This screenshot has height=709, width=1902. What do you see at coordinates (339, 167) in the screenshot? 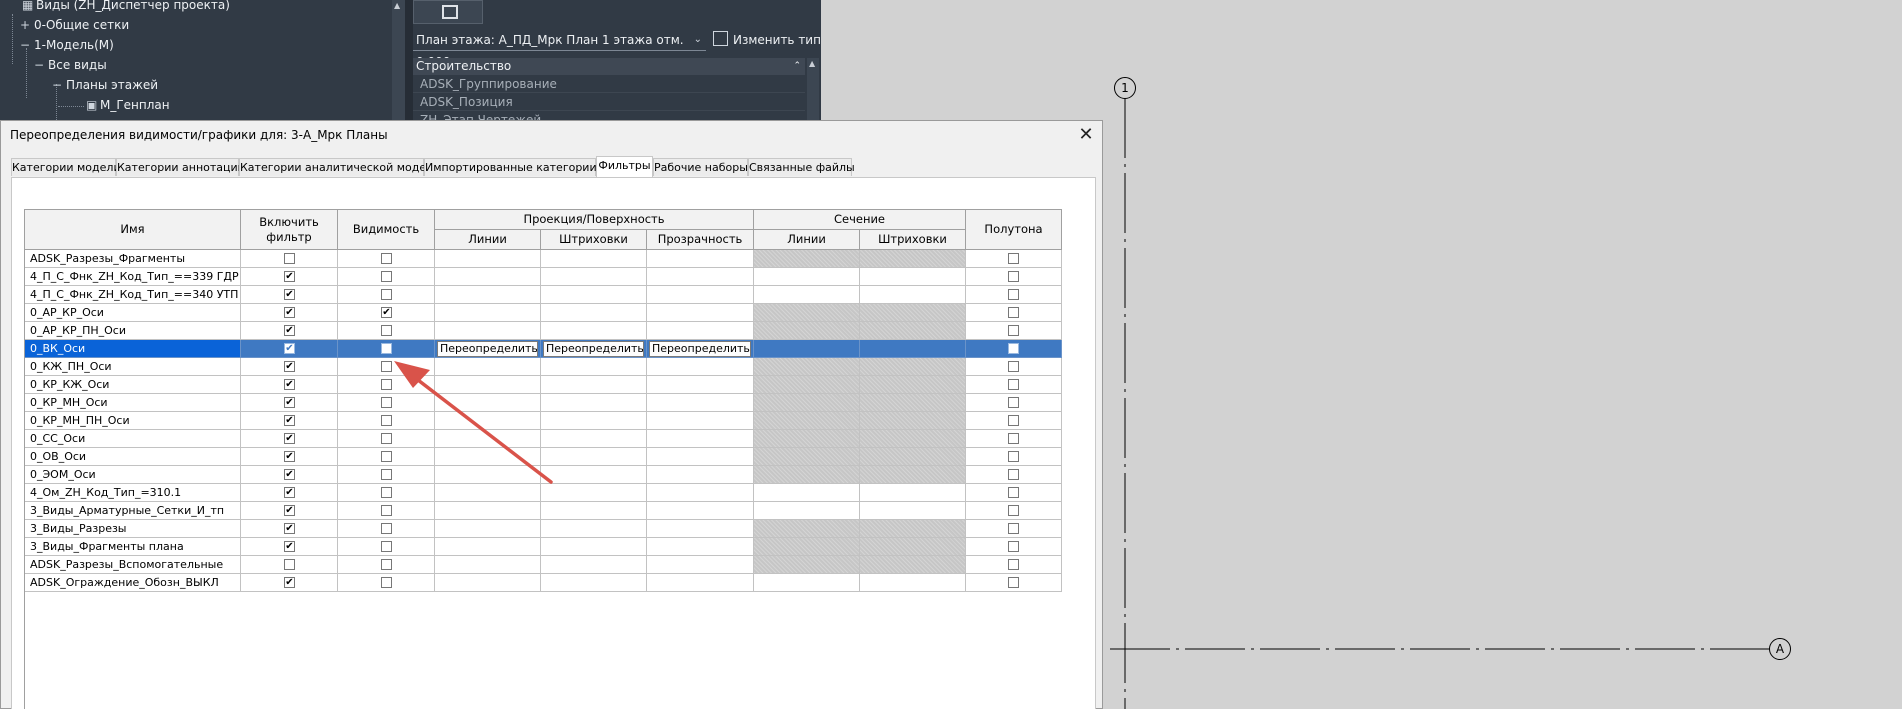
I see `tab-analytical-categories: Категории аналитической модели` at bounding box center [339, 167].